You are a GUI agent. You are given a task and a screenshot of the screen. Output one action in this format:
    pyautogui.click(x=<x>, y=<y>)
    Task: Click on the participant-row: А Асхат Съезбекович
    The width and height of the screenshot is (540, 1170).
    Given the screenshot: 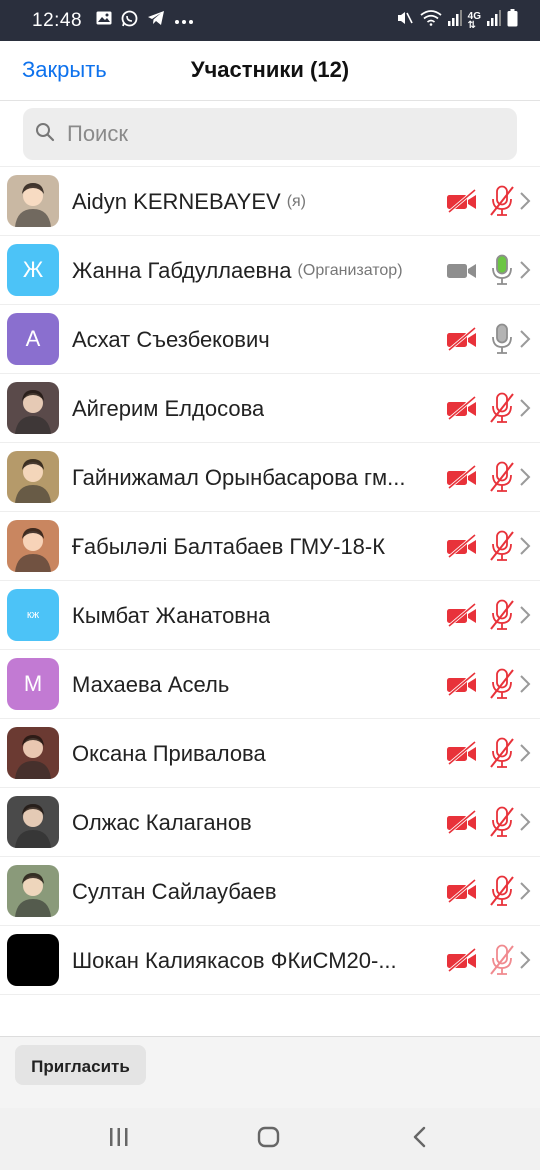 What is the action you would take?
    pyautogui.click(x=270, y=339)
    